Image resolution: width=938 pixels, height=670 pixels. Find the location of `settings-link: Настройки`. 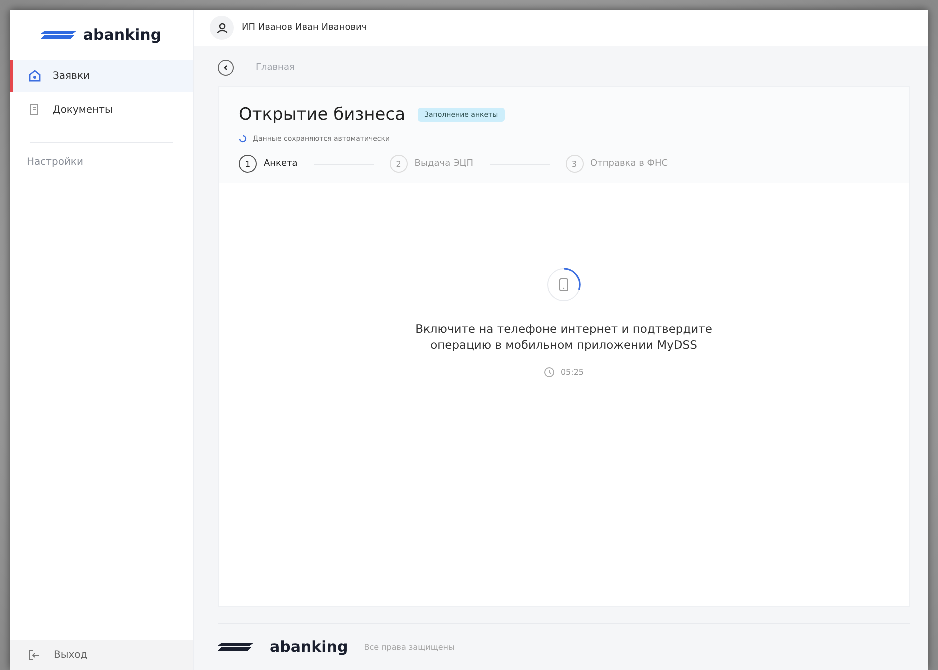

settings-link: Настройки is located at coordinates (101, 162).